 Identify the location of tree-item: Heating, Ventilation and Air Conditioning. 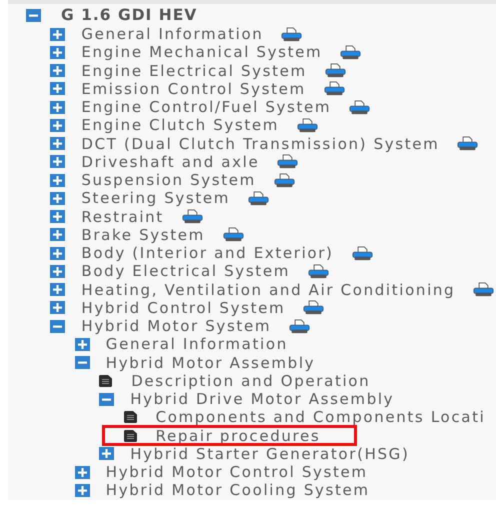
(268, 289).